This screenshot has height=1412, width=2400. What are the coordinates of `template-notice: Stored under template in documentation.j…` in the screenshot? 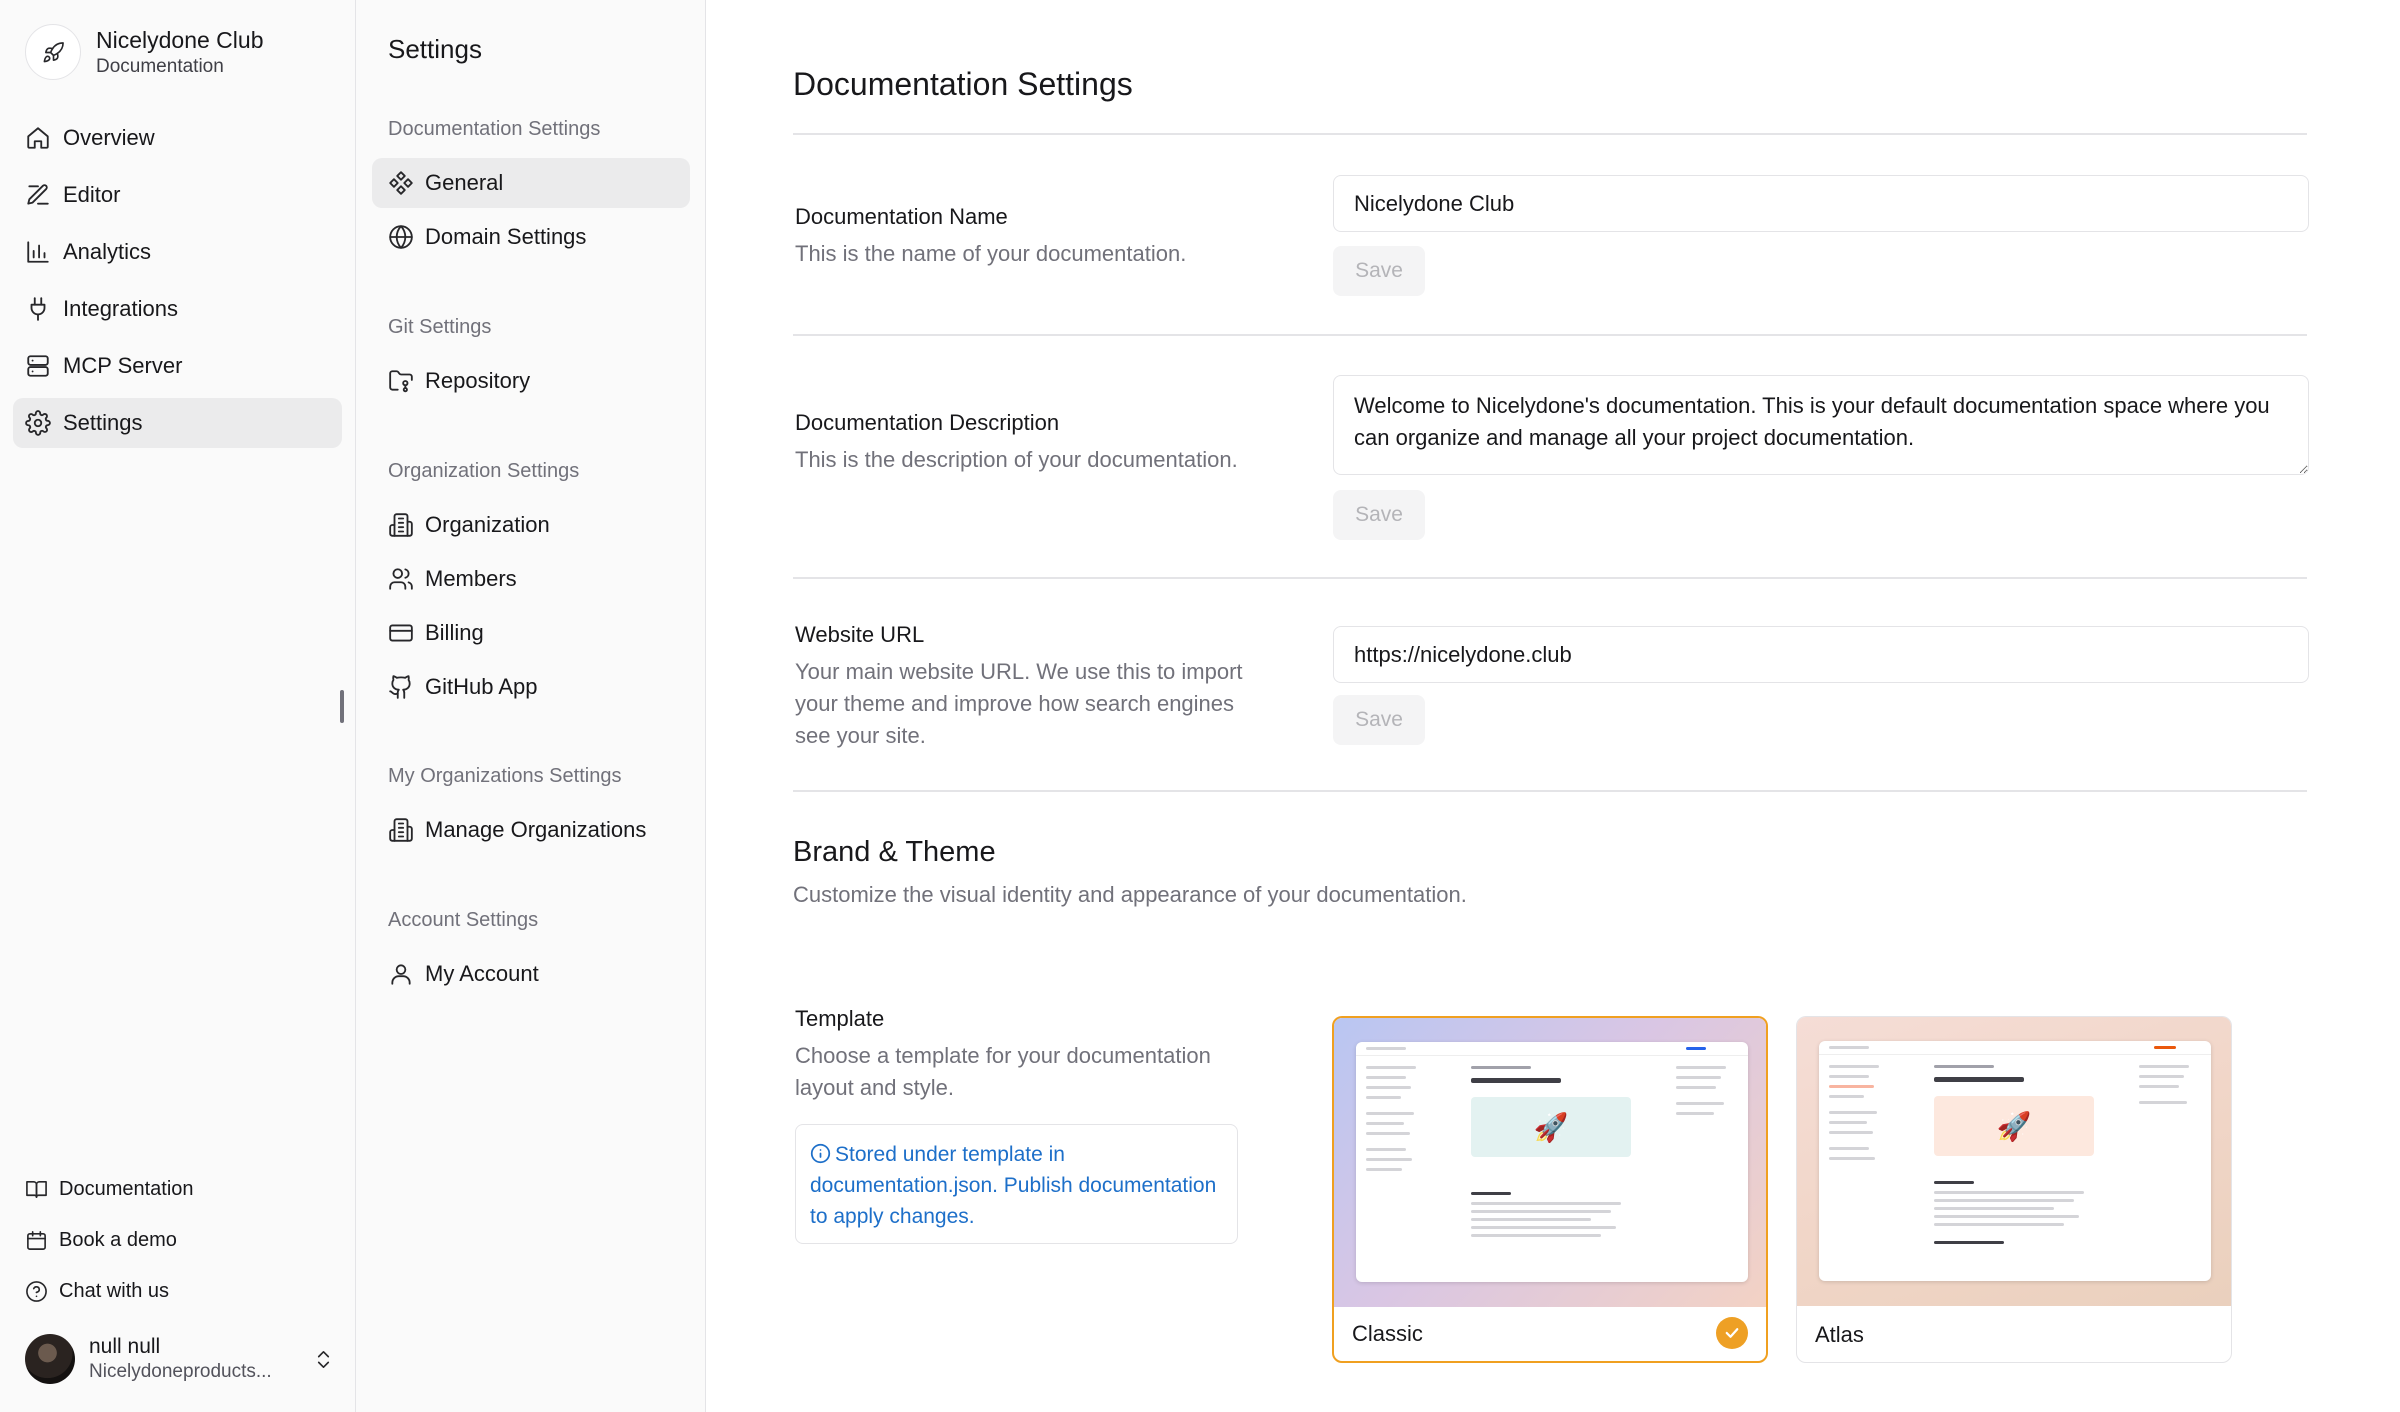 It's located at (1016, 1184).